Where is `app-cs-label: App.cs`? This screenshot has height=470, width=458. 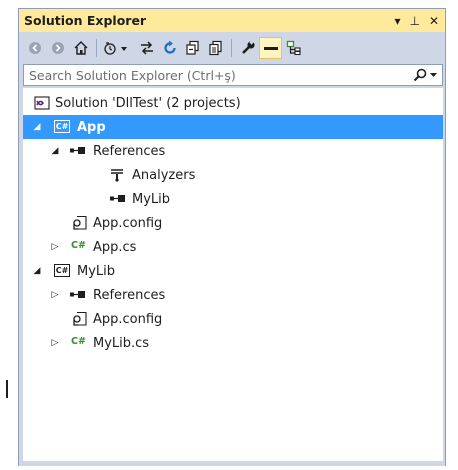 app-cs-label: App.cs is located at coordinates (115, 247).